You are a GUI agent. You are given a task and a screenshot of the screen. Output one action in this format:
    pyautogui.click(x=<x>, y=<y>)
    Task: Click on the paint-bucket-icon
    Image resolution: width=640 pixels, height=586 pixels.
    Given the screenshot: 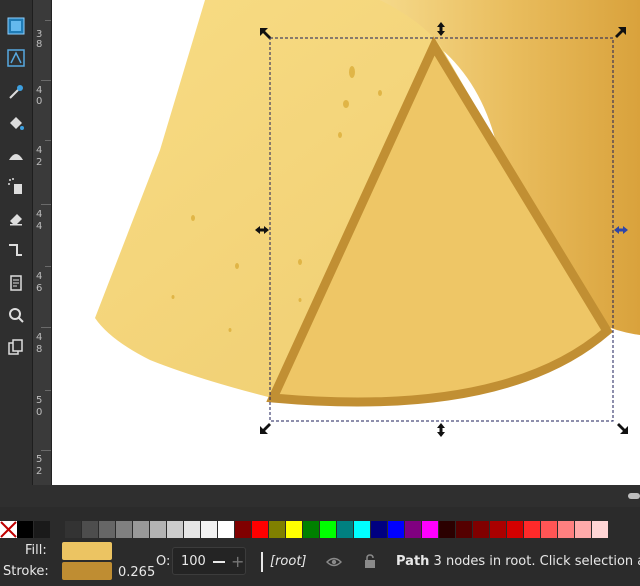 What is the action you would take?
    pyautogui.click(x=17, y=123)
    